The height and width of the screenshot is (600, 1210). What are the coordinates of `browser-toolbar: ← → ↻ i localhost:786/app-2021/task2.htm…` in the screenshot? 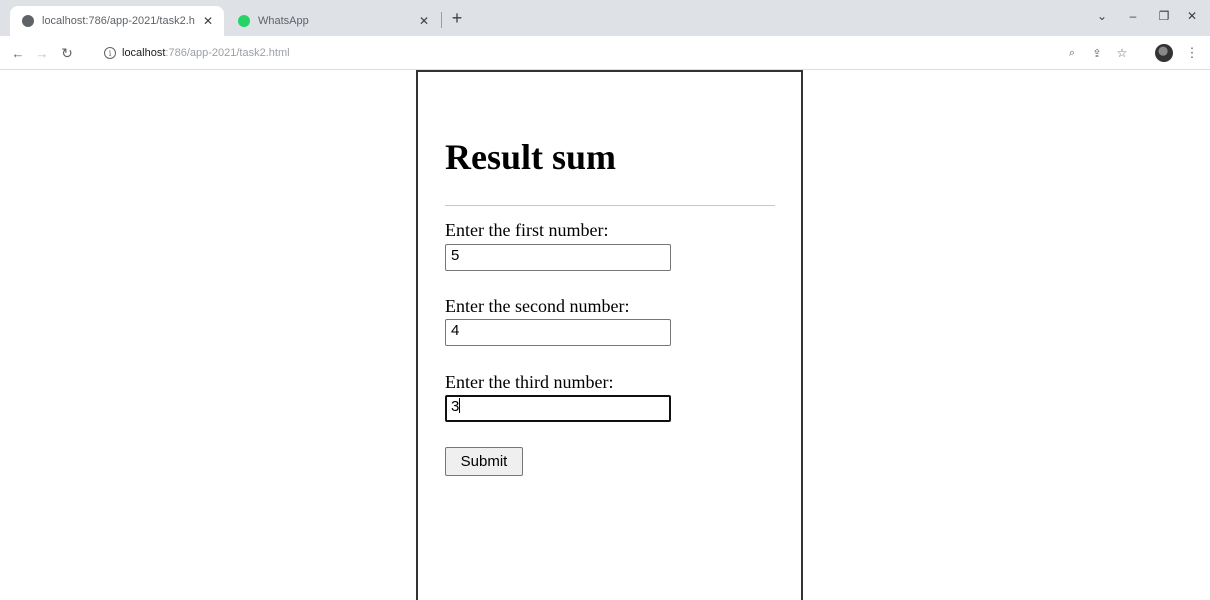 It's located at (605, 53).